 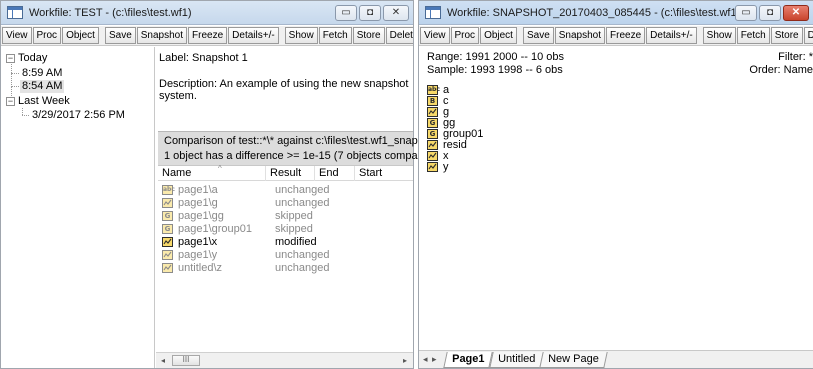 I want to click on comparison-row: page1\g unchanged, so click(x=287, y=203).